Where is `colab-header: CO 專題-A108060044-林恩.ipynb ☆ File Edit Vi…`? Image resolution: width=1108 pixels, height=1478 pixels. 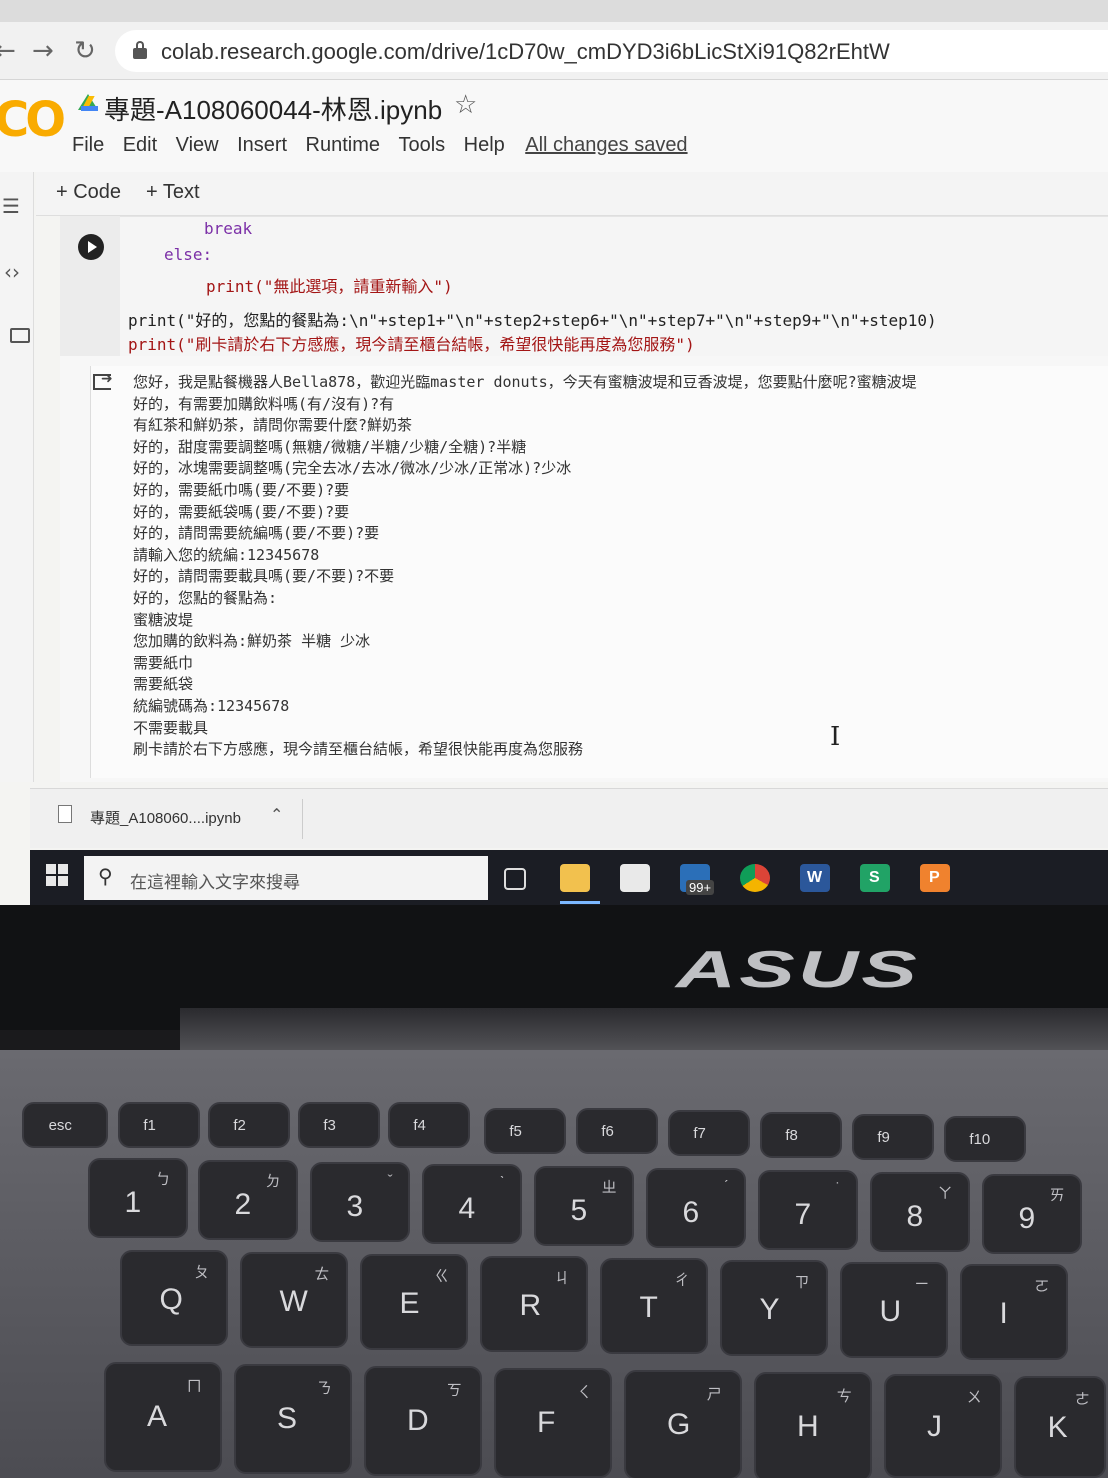 colab-header: CO 專題-A108060044-林恩.ipynb ☆ File Edit Vi… is located at coordinates (554, 126).